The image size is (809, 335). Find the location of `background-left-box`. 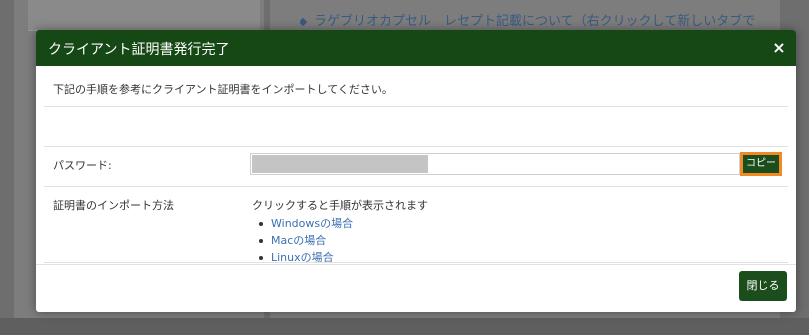

background-left-box is located at coordinates (144, 15).